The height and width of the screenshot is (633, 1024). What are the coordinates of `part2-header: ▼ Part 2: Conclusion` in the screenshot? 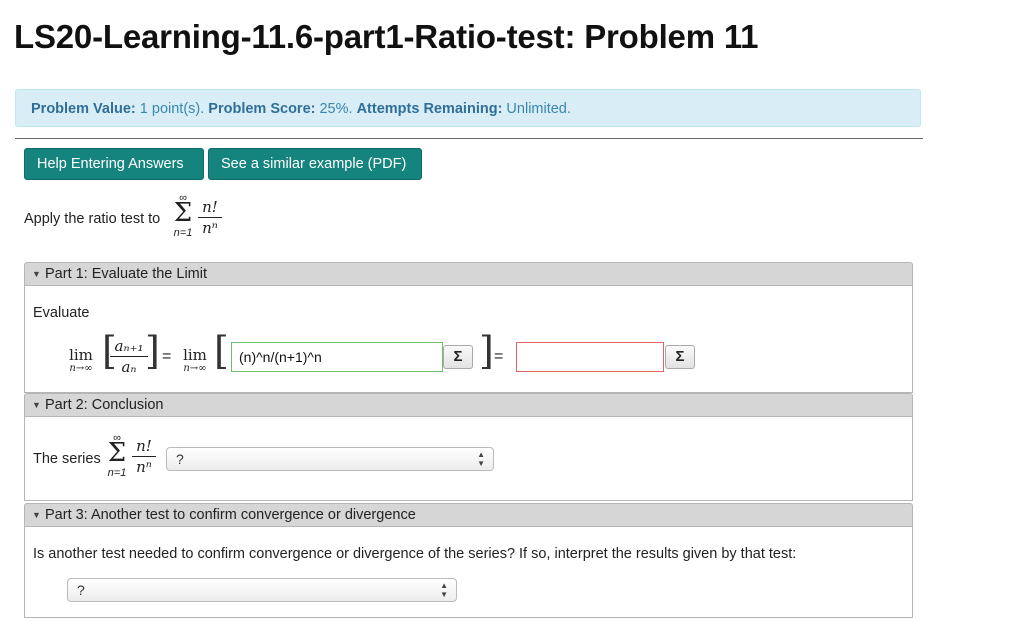 It's located at (468, 405).